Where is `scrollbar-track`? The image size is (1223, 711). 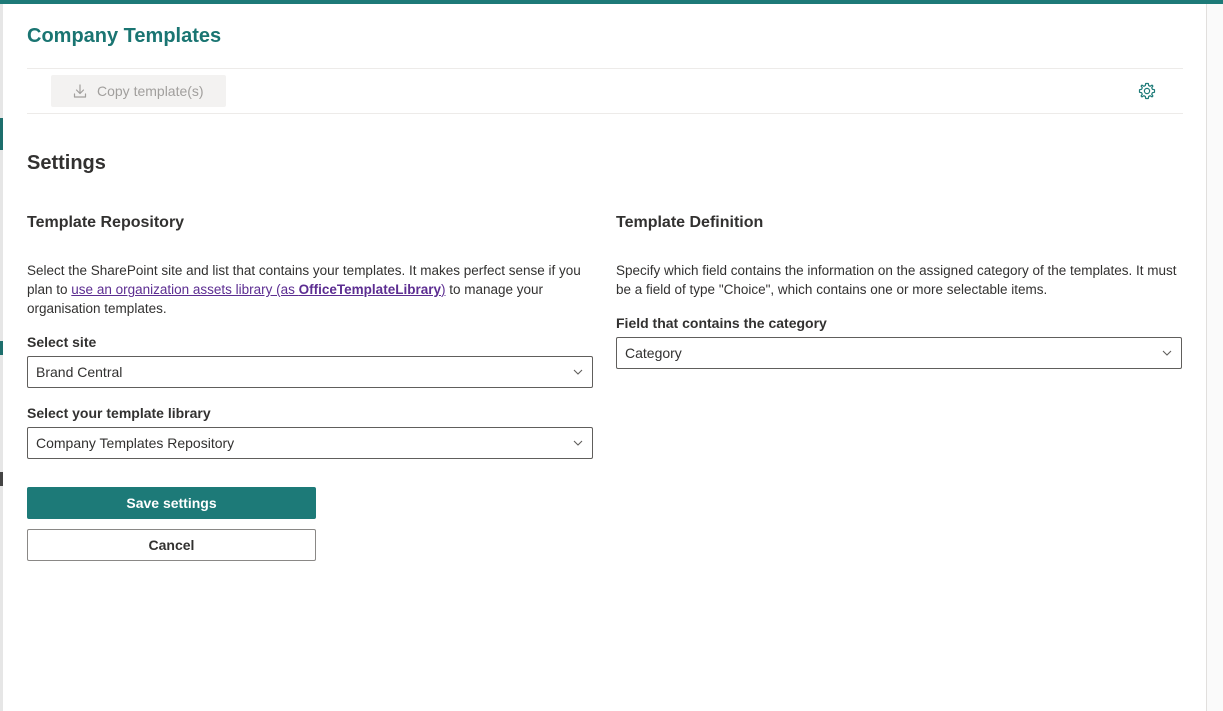
scrollbar-track is located at coordinates (1215, 357).